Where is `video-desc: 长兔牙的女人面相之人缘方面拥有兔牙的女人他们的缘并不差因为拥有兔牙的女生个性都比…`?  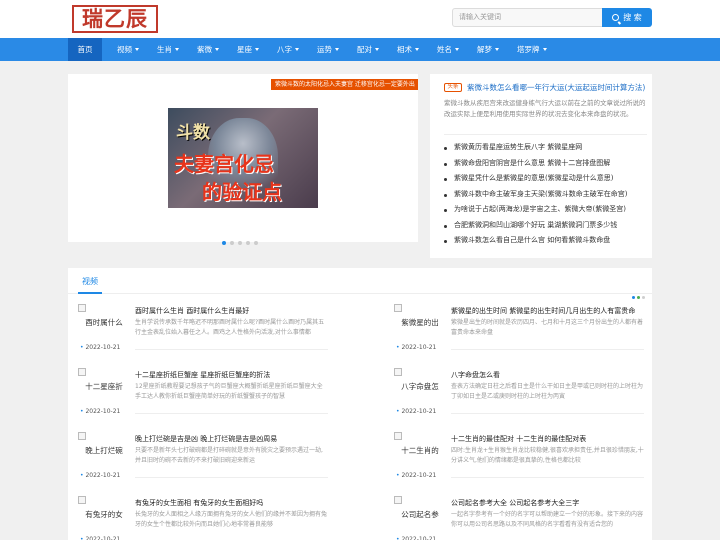 video-desc: 长兔牙的女人面相之人缘方面拥有兔牙的女人他们的缘并不差因为拥有兔牙的女生个性都比… is located at coordinates (231, 519).